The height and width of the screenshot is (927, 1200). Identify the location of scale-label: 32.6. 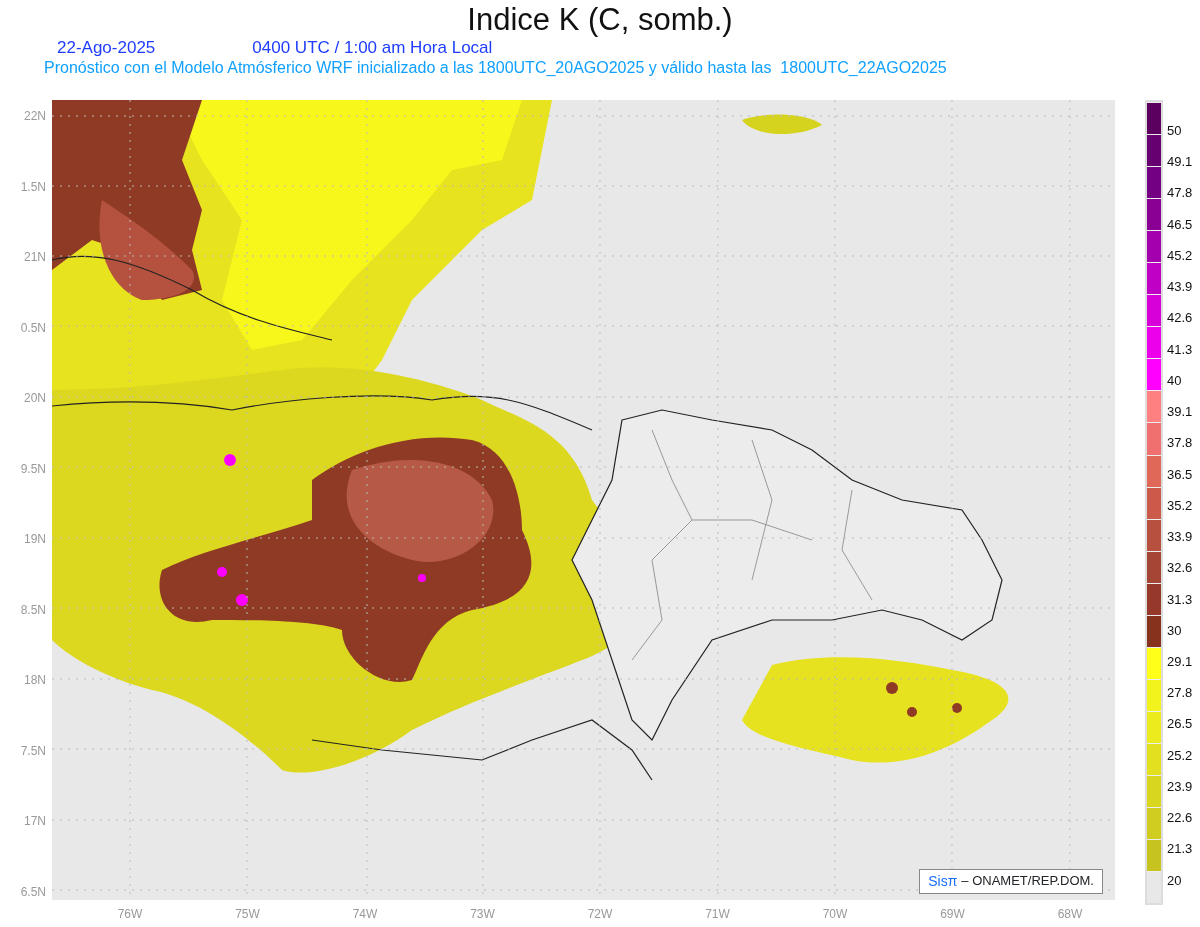
(1180, 569).